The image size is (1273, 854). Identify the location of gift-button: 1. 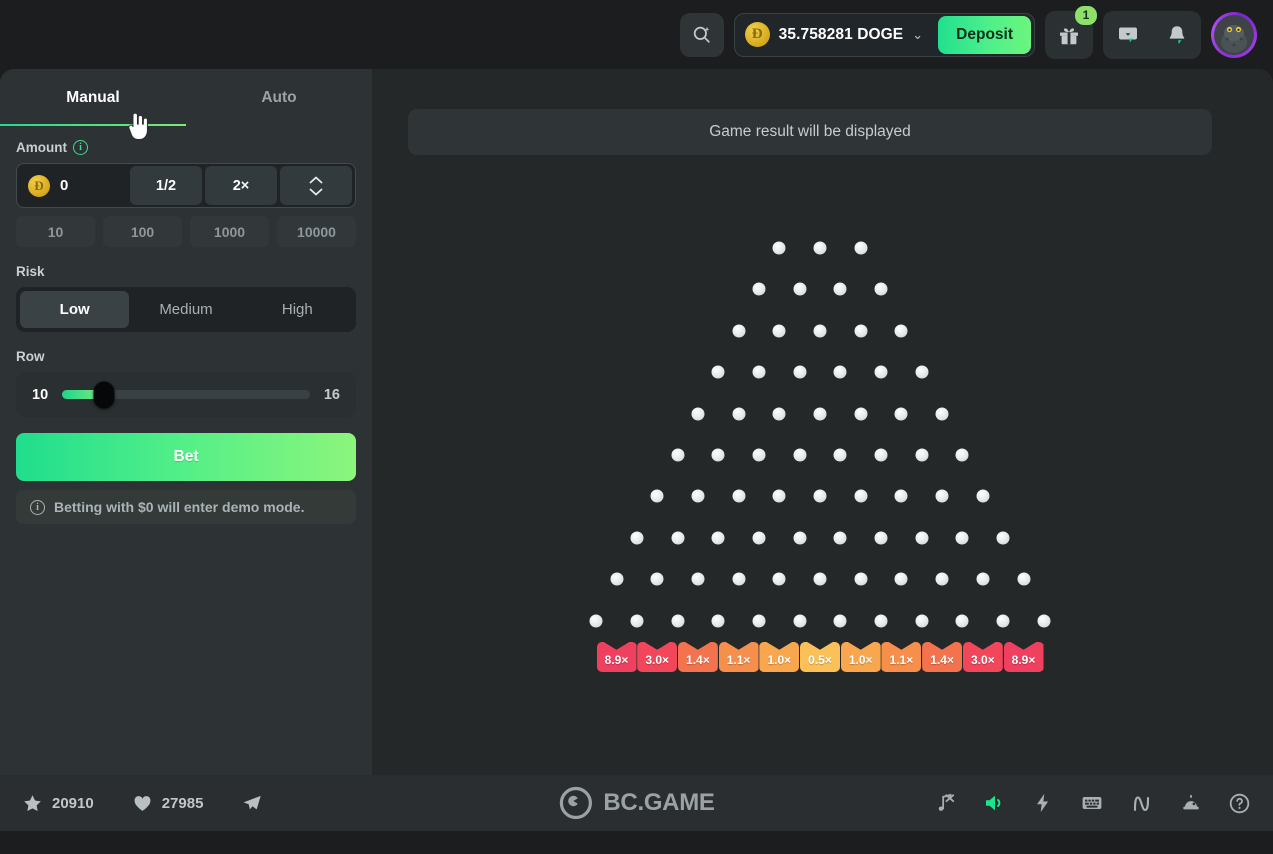
(1071, 32).